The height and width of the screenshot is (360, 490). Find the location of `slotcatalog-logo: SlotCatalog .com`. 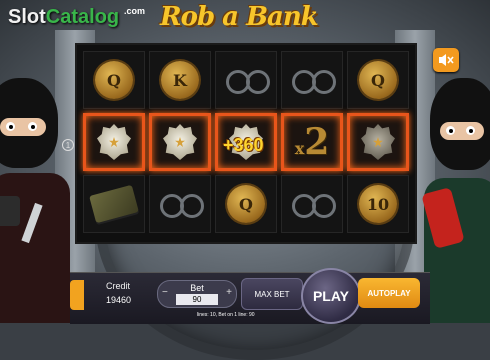

slotcatalog-logo: SlotCatalog .com is located at coordinates (76, 17).